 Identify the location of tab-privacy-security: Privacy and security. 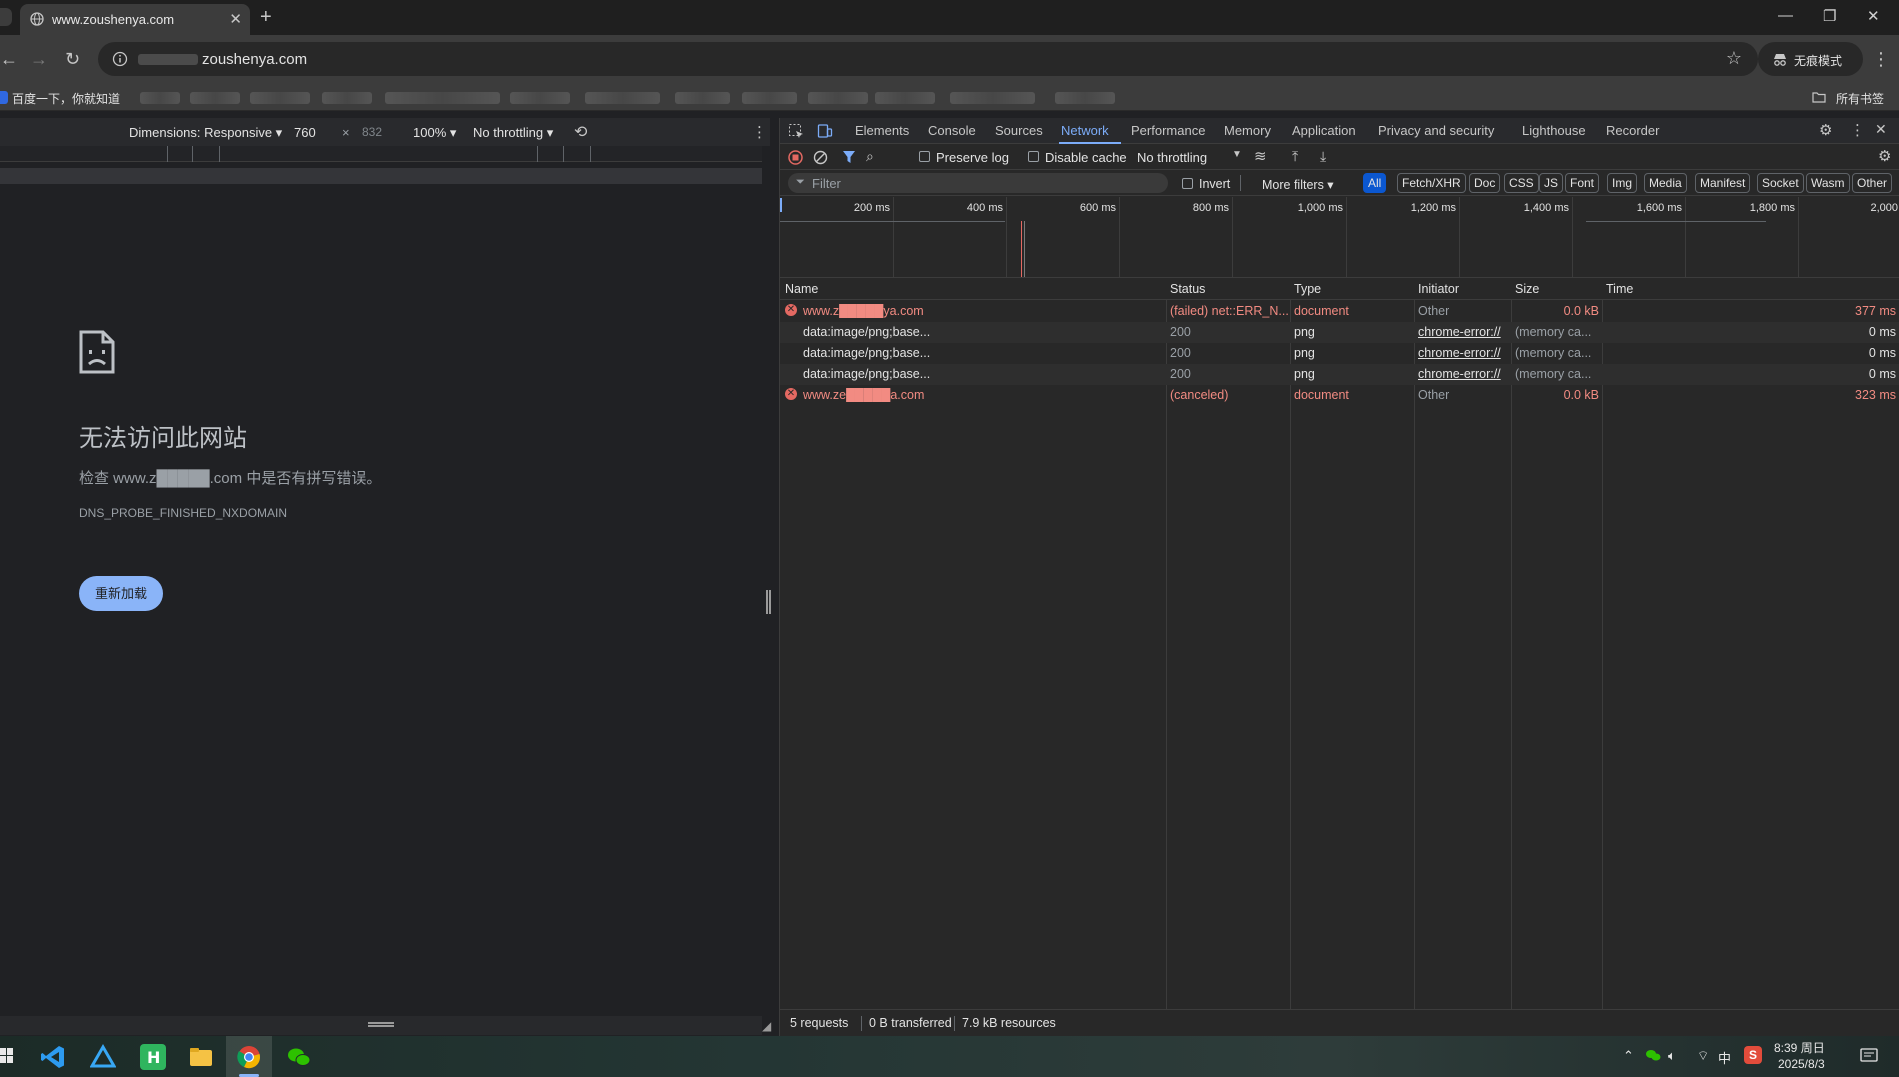
(1436, 130).